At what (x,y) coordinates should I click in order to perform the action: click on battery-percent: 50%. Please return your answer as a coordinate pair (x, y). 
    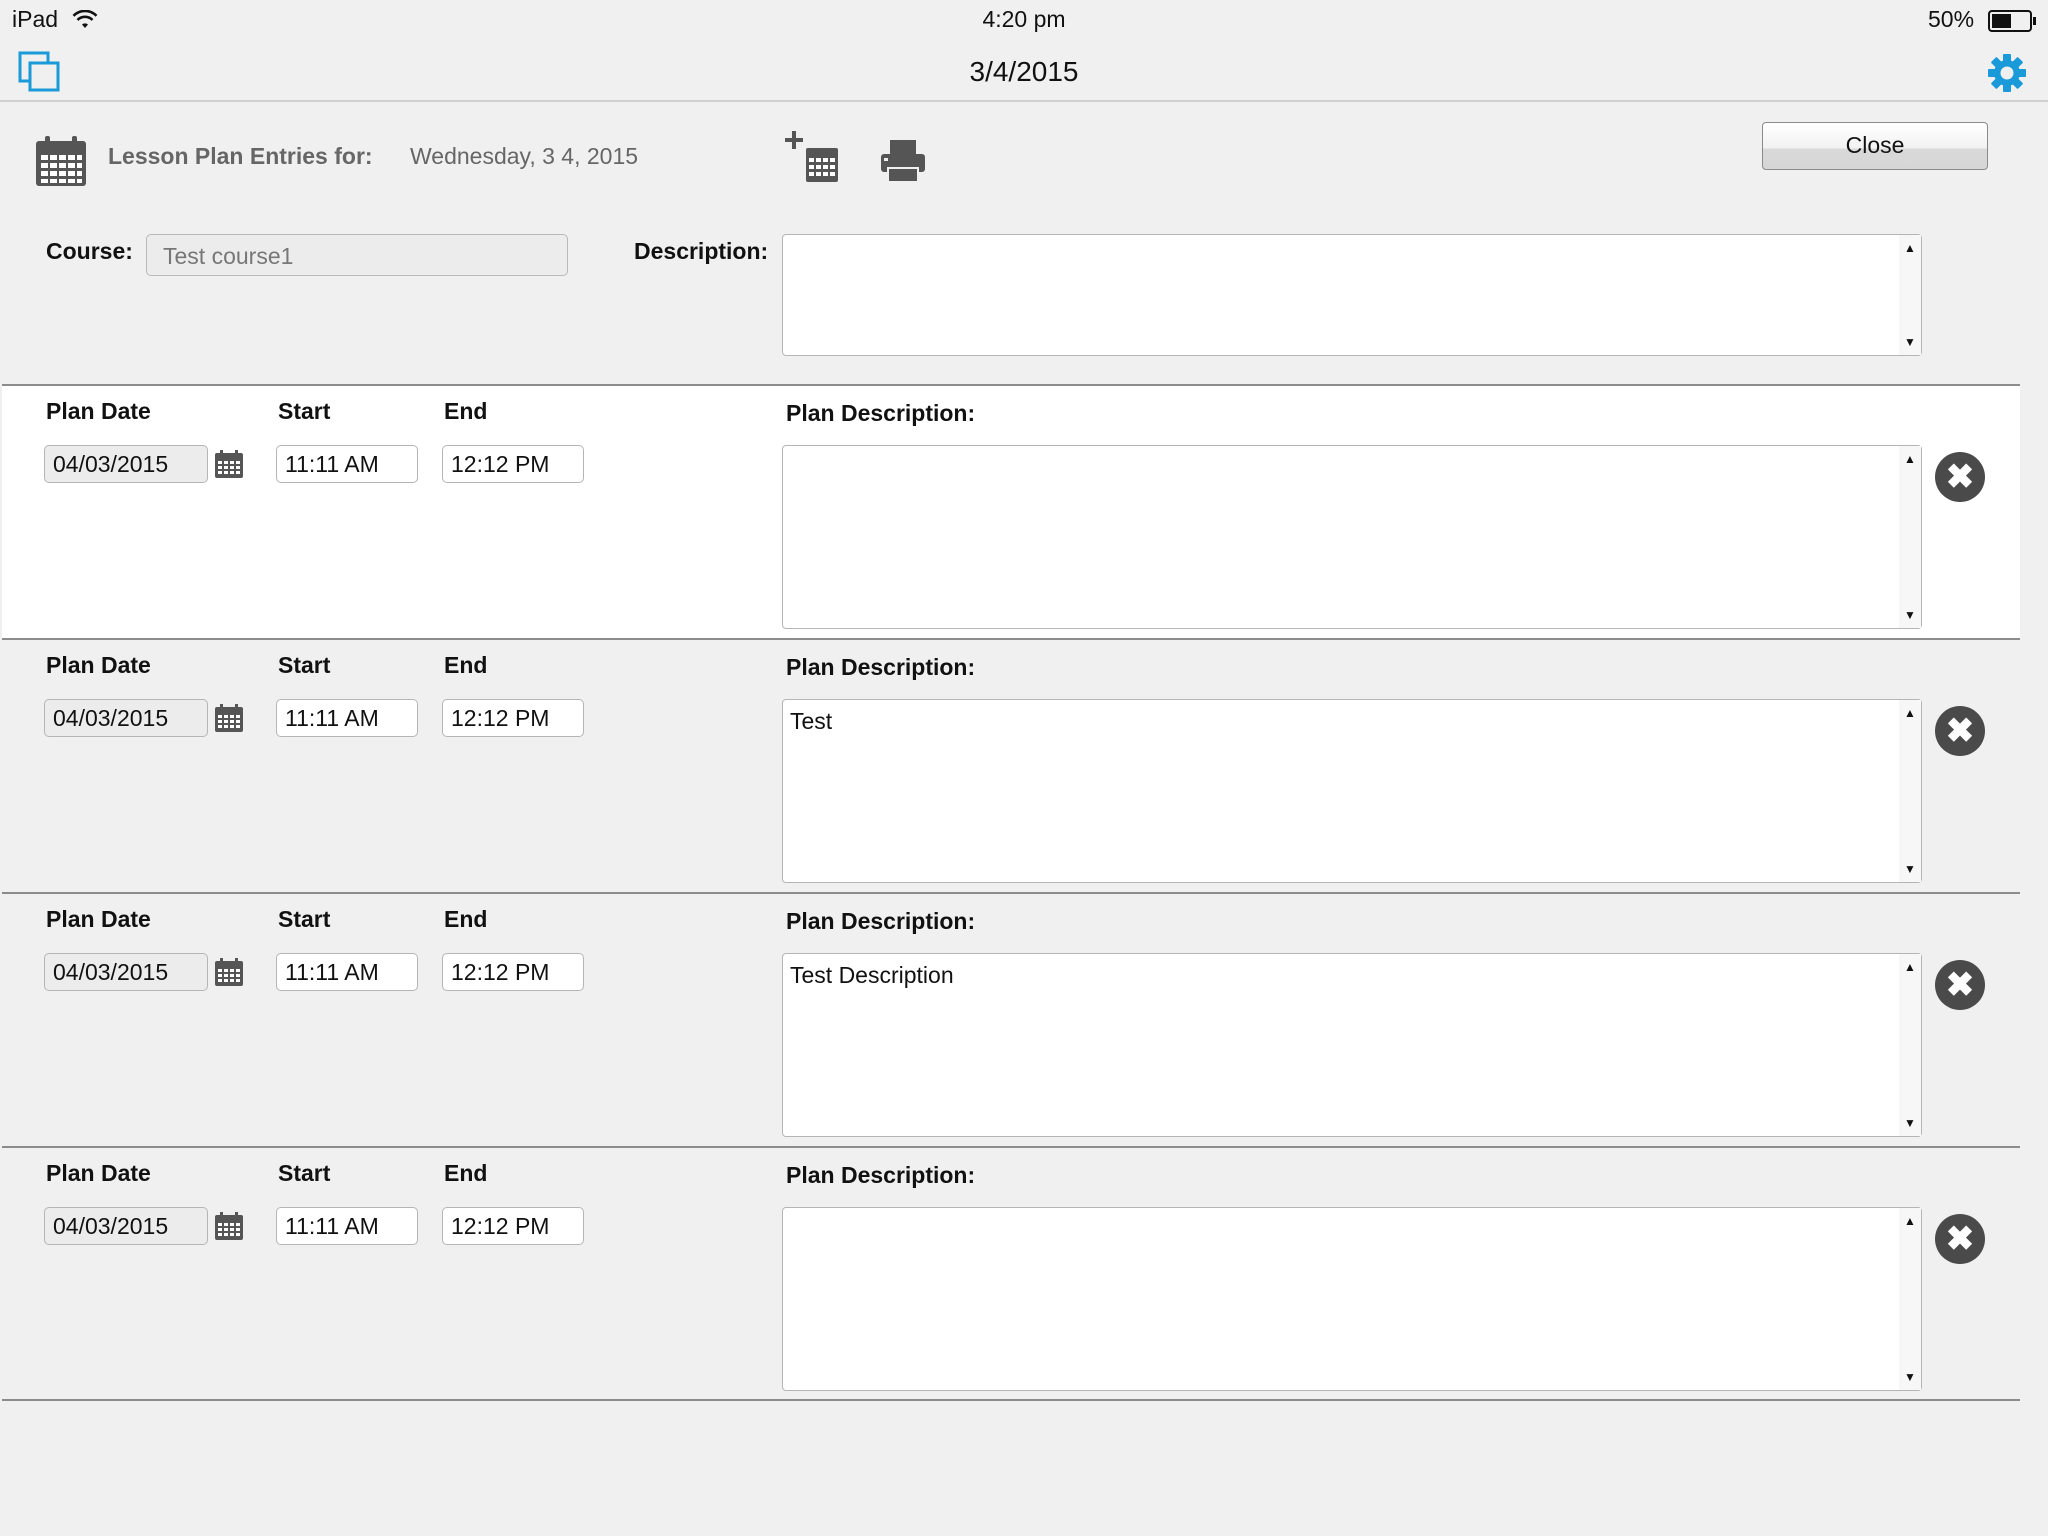
    Looking at the image, I should click on (1951, 19).